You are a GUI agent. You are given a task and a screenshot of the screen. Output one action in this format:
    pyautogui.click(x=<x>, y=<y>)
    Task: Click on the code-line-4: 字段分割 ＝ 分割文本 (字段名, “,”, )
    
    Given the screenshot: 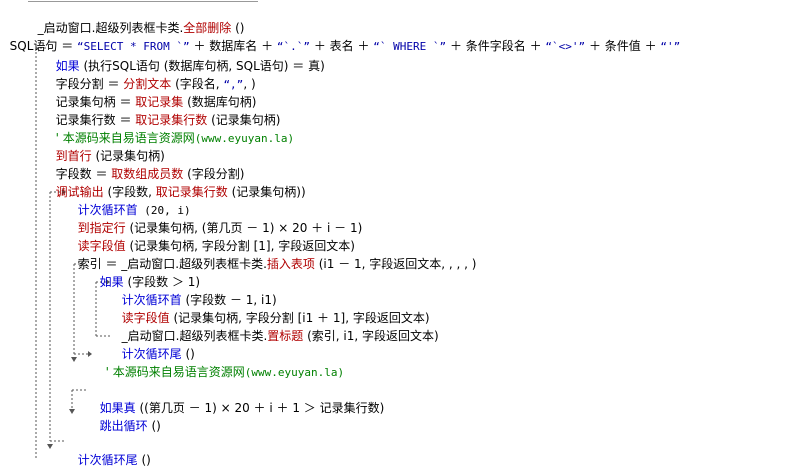 What is the action you would take?
    pyautogui.click(x=152, y=74)
    